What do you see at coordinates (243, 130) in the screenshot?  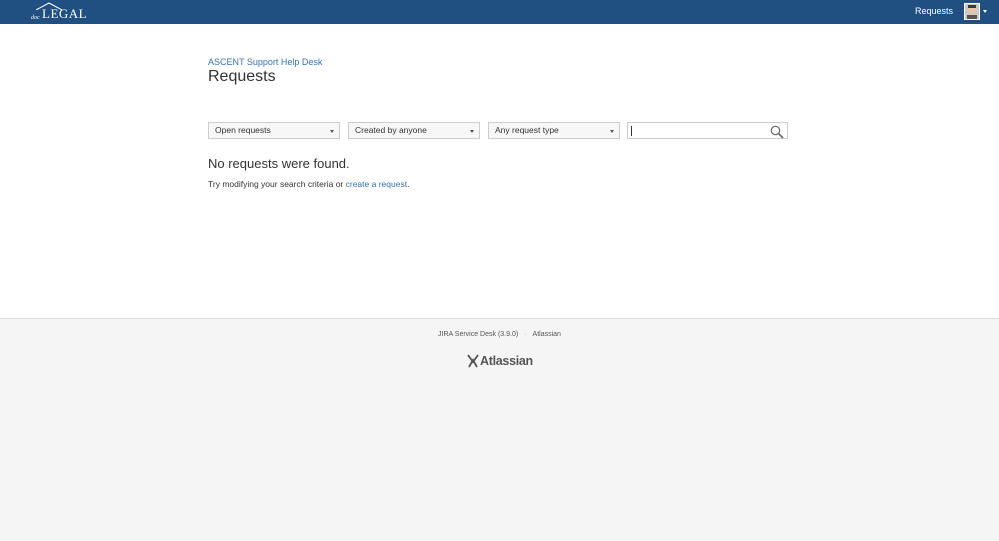 I see `status-filter-value: Open requests` at bounding box center [243, 130].